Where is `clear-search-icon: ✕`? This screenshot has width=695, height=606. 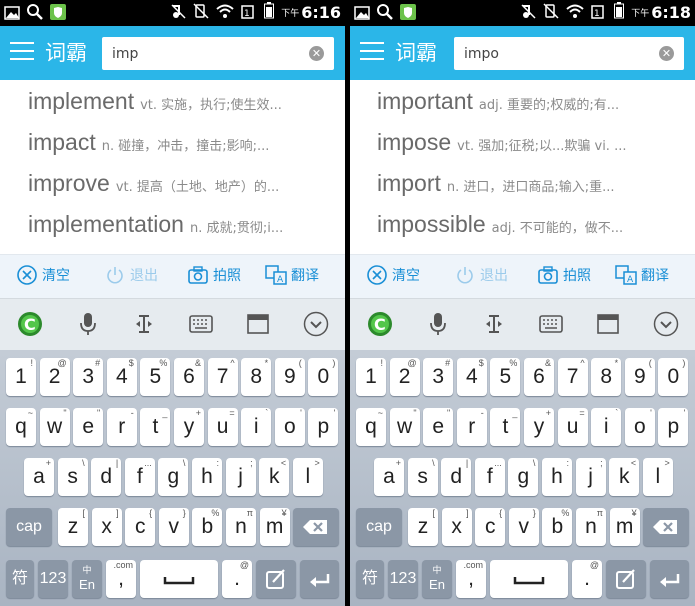 clear-search-icon: ✕ is located at coordinates (666, 53).